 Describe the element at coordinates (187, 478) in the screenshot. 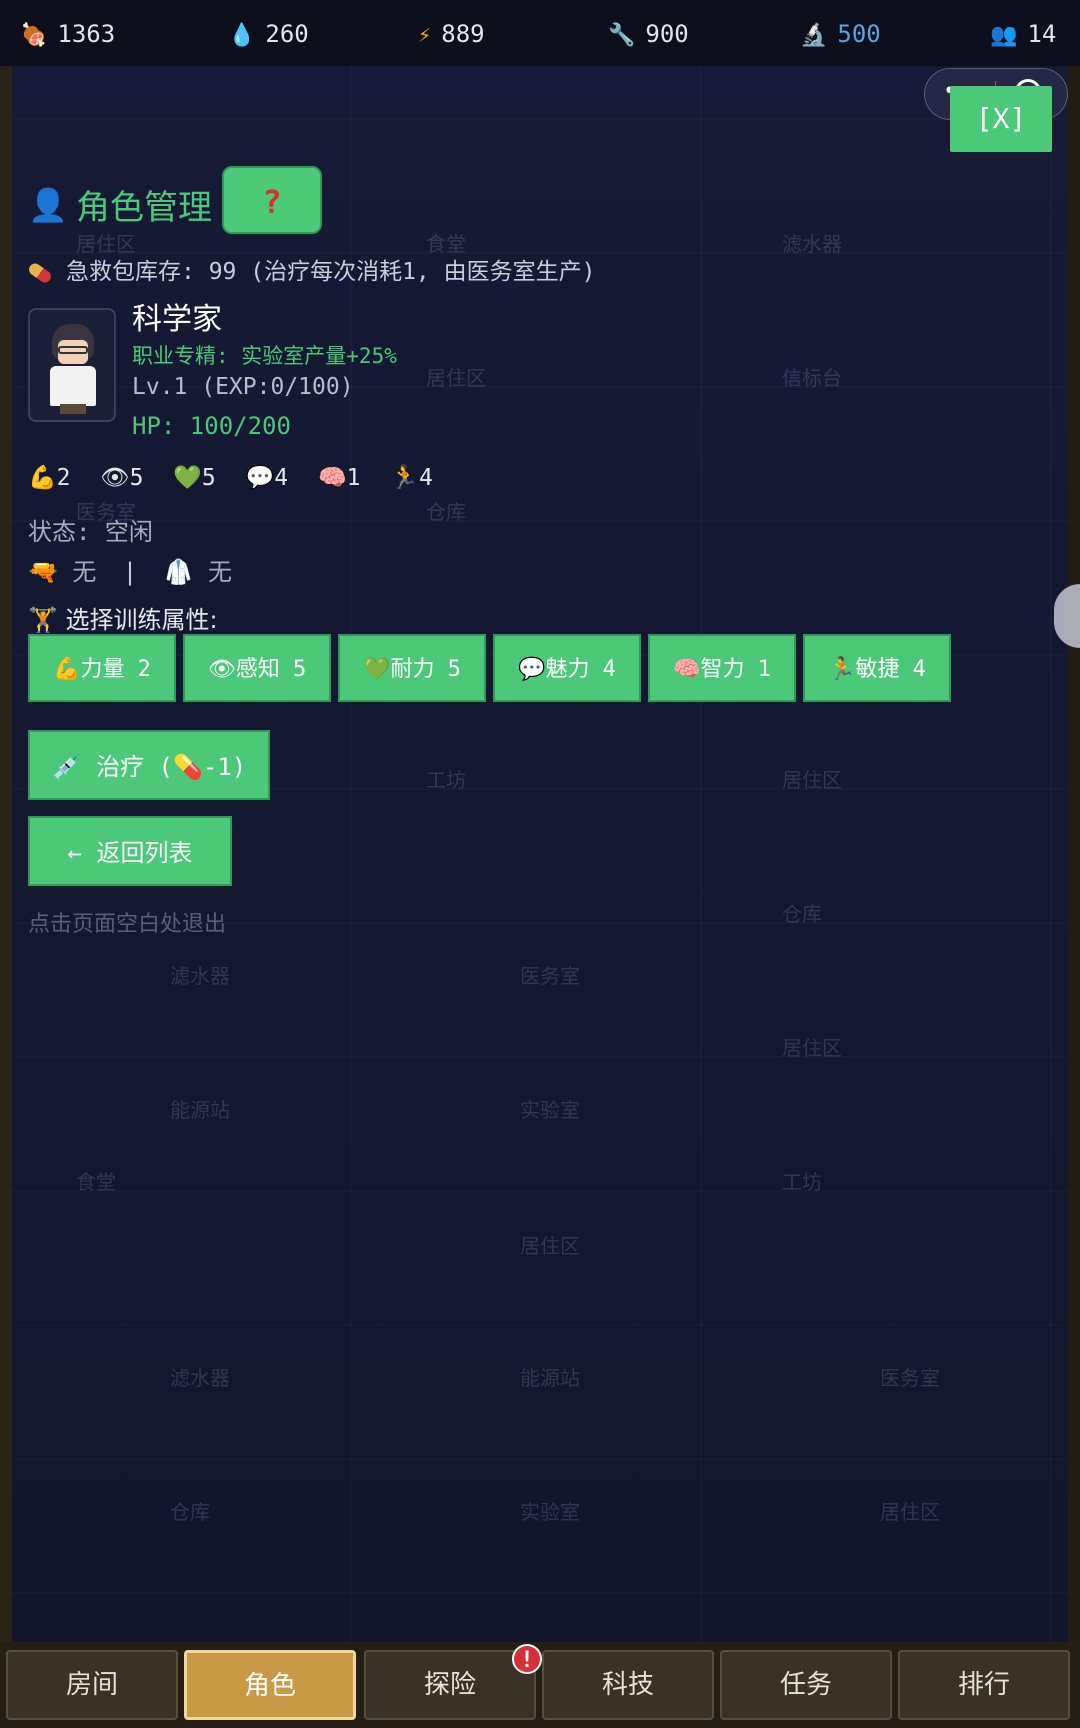

I see `heart-icon: 💚` at that location.